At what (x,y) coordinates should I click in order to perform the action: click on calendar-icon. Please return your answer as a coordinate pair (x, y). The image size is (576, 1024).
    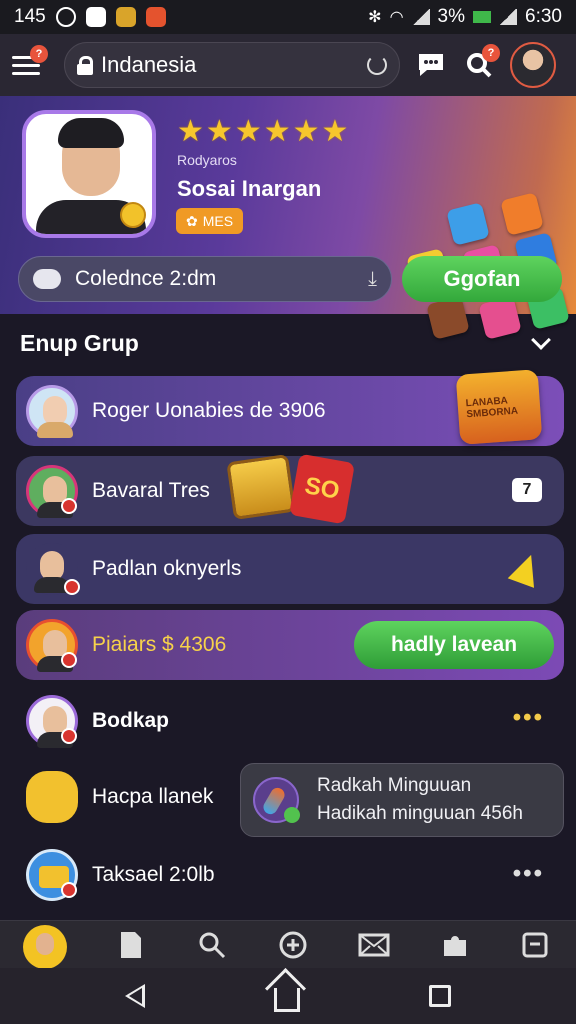
    Looking at the image, I should click on (535, 945).